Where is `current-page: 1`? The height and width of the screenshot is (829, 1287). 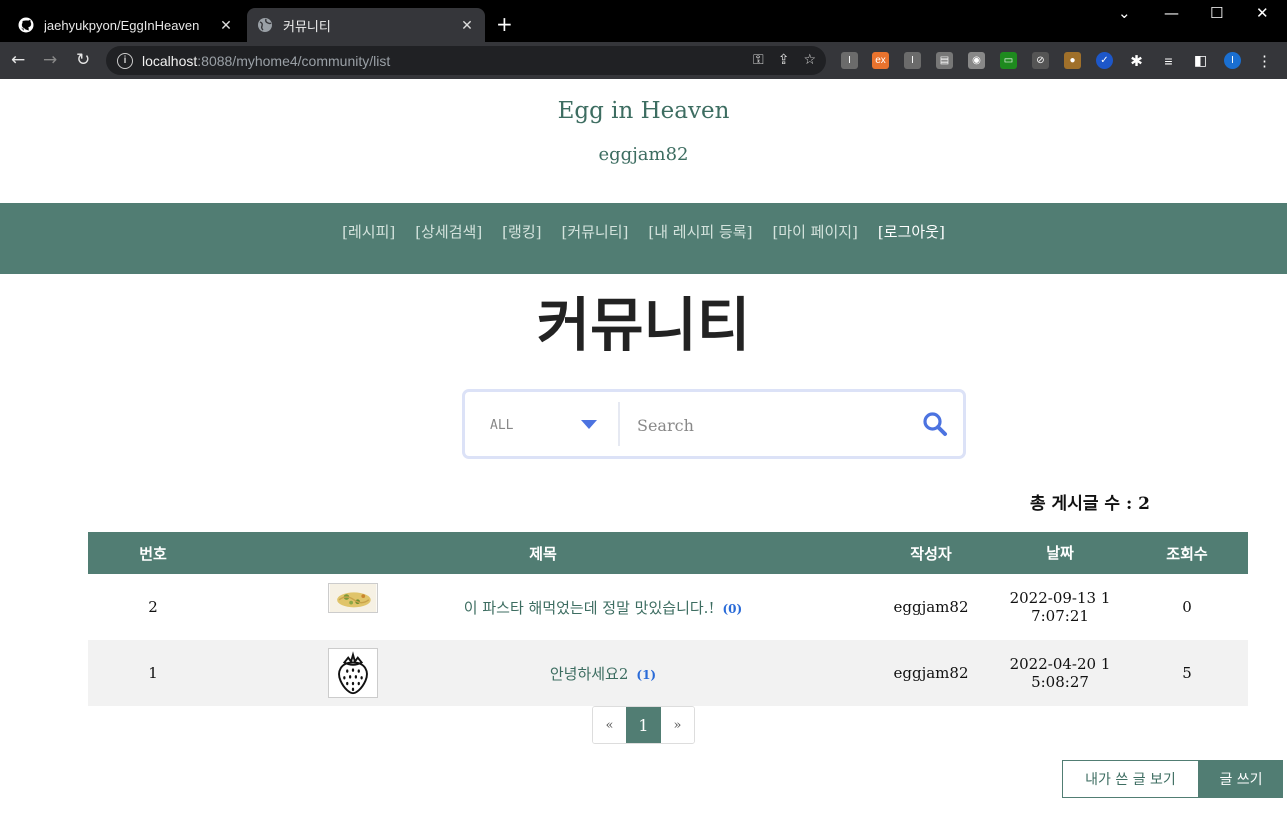
current-page: 1 is located at coordinates (643, 725).